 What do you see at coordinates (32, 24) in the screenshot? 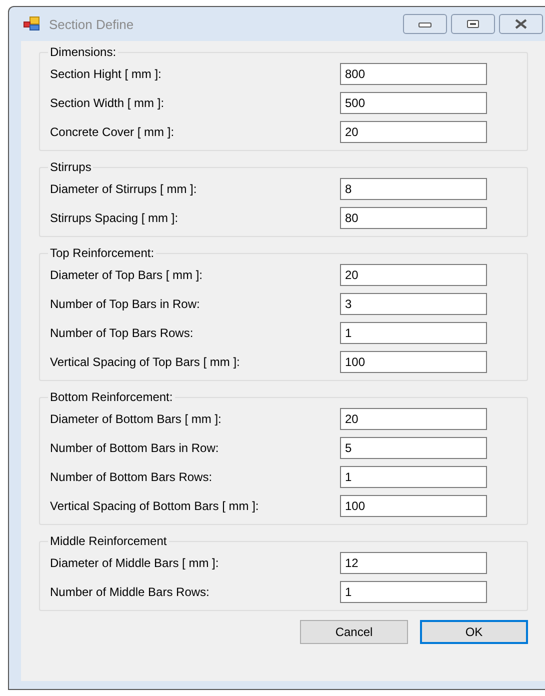
I see `app-icon` at bounding box center [32, 24].